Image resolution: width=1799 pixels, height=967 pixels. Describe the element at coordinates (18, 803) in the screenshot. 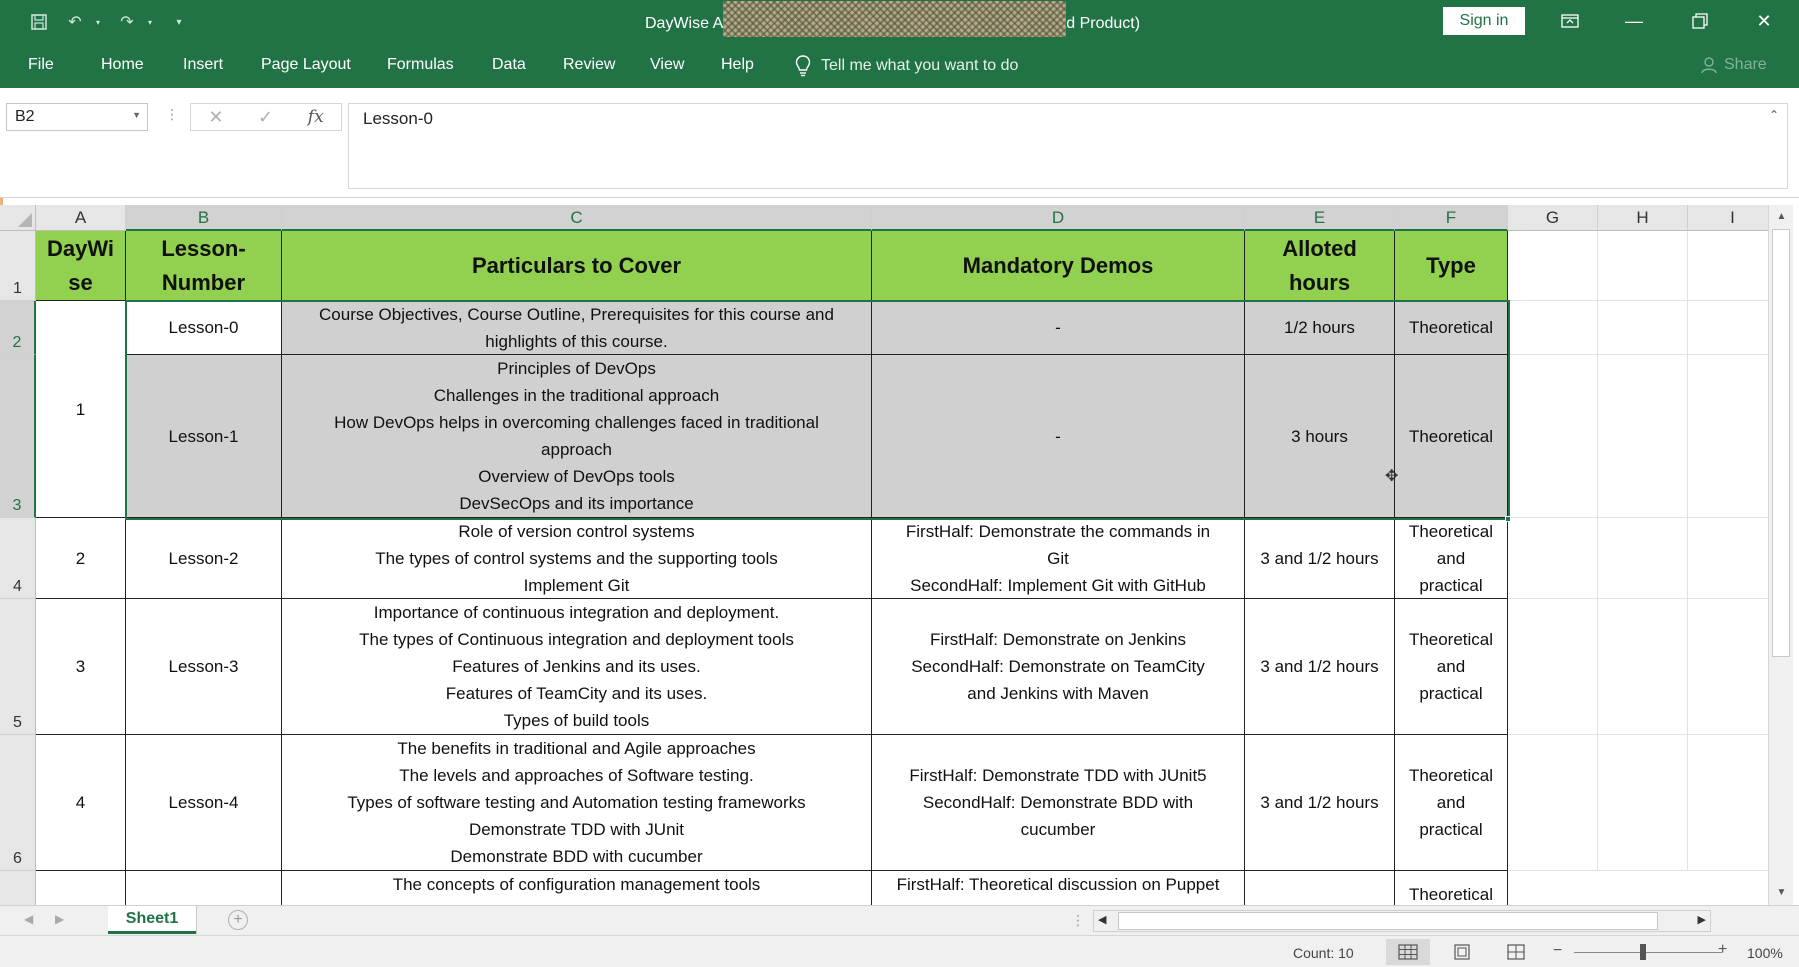

I see `row-header-6: 6` at that location.